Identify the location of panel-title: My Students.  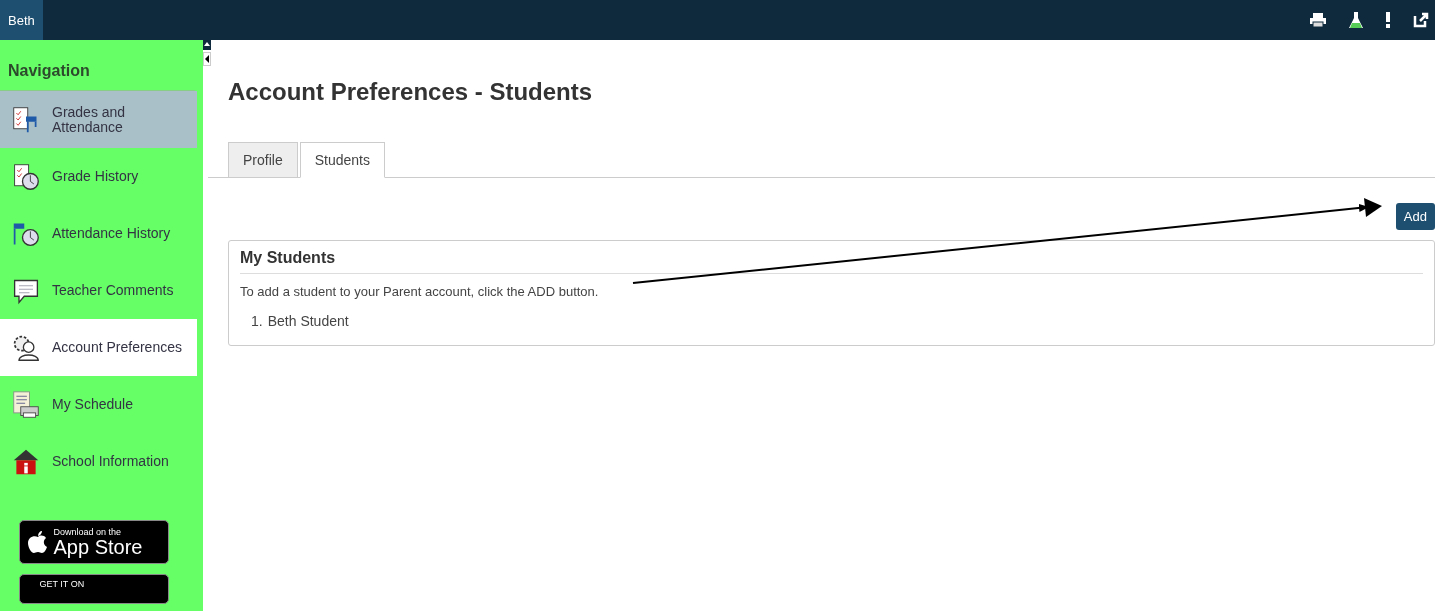
(831, 261).